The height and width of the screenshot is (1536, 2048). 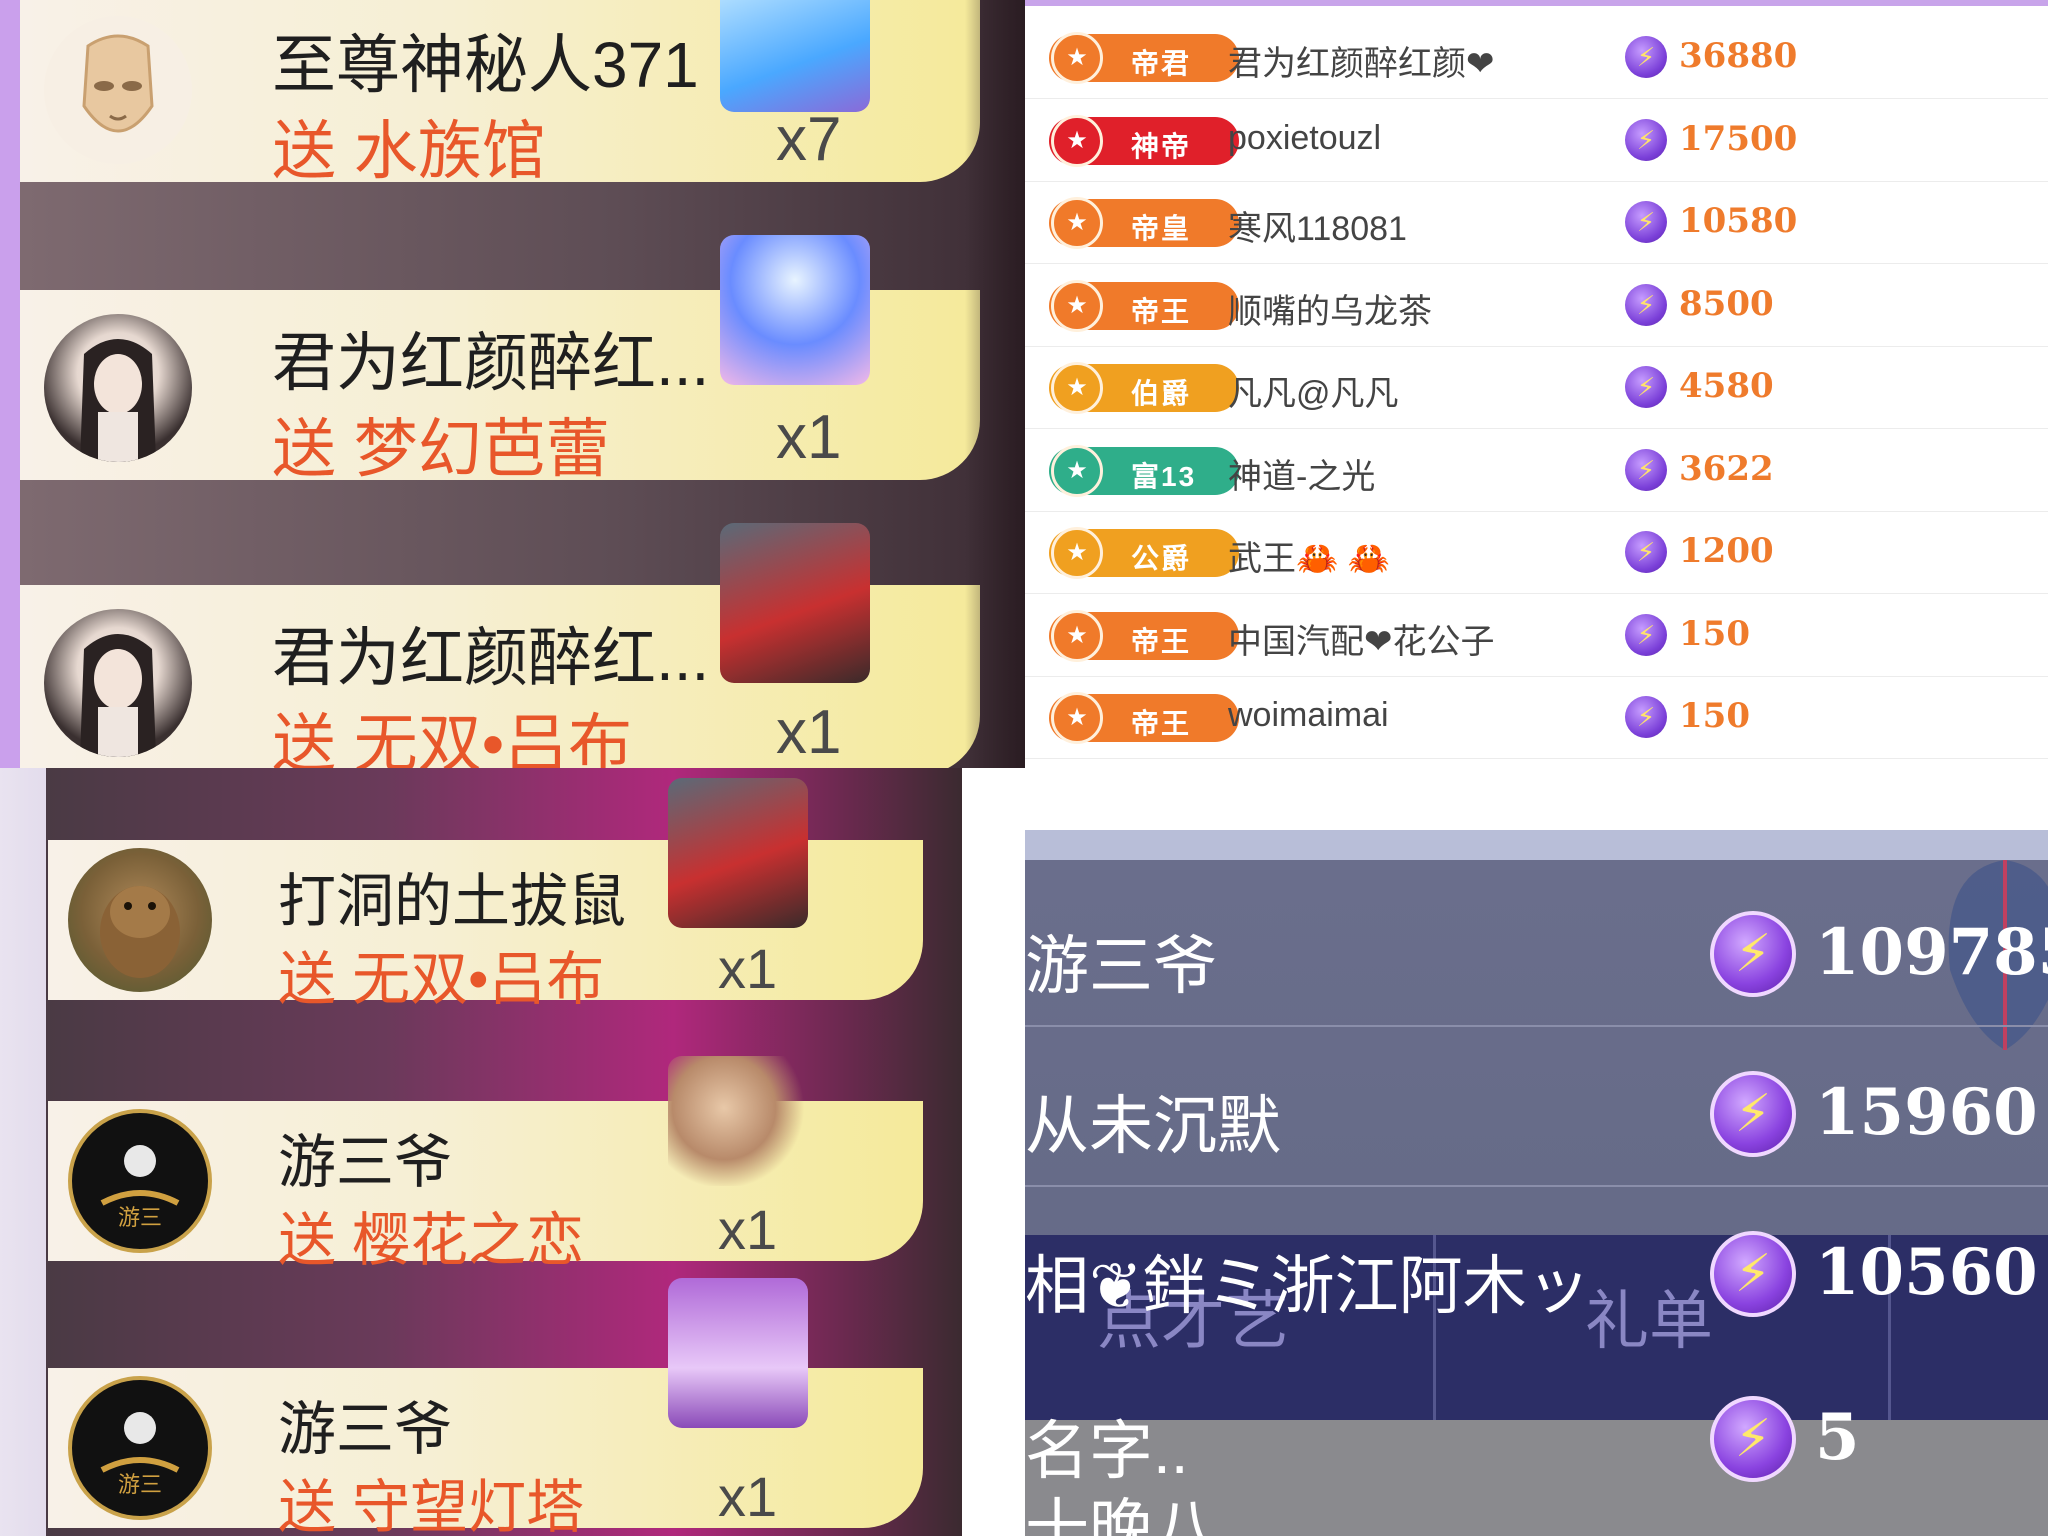 I want to click on panel-top-border, so click(x=1536, y=3).